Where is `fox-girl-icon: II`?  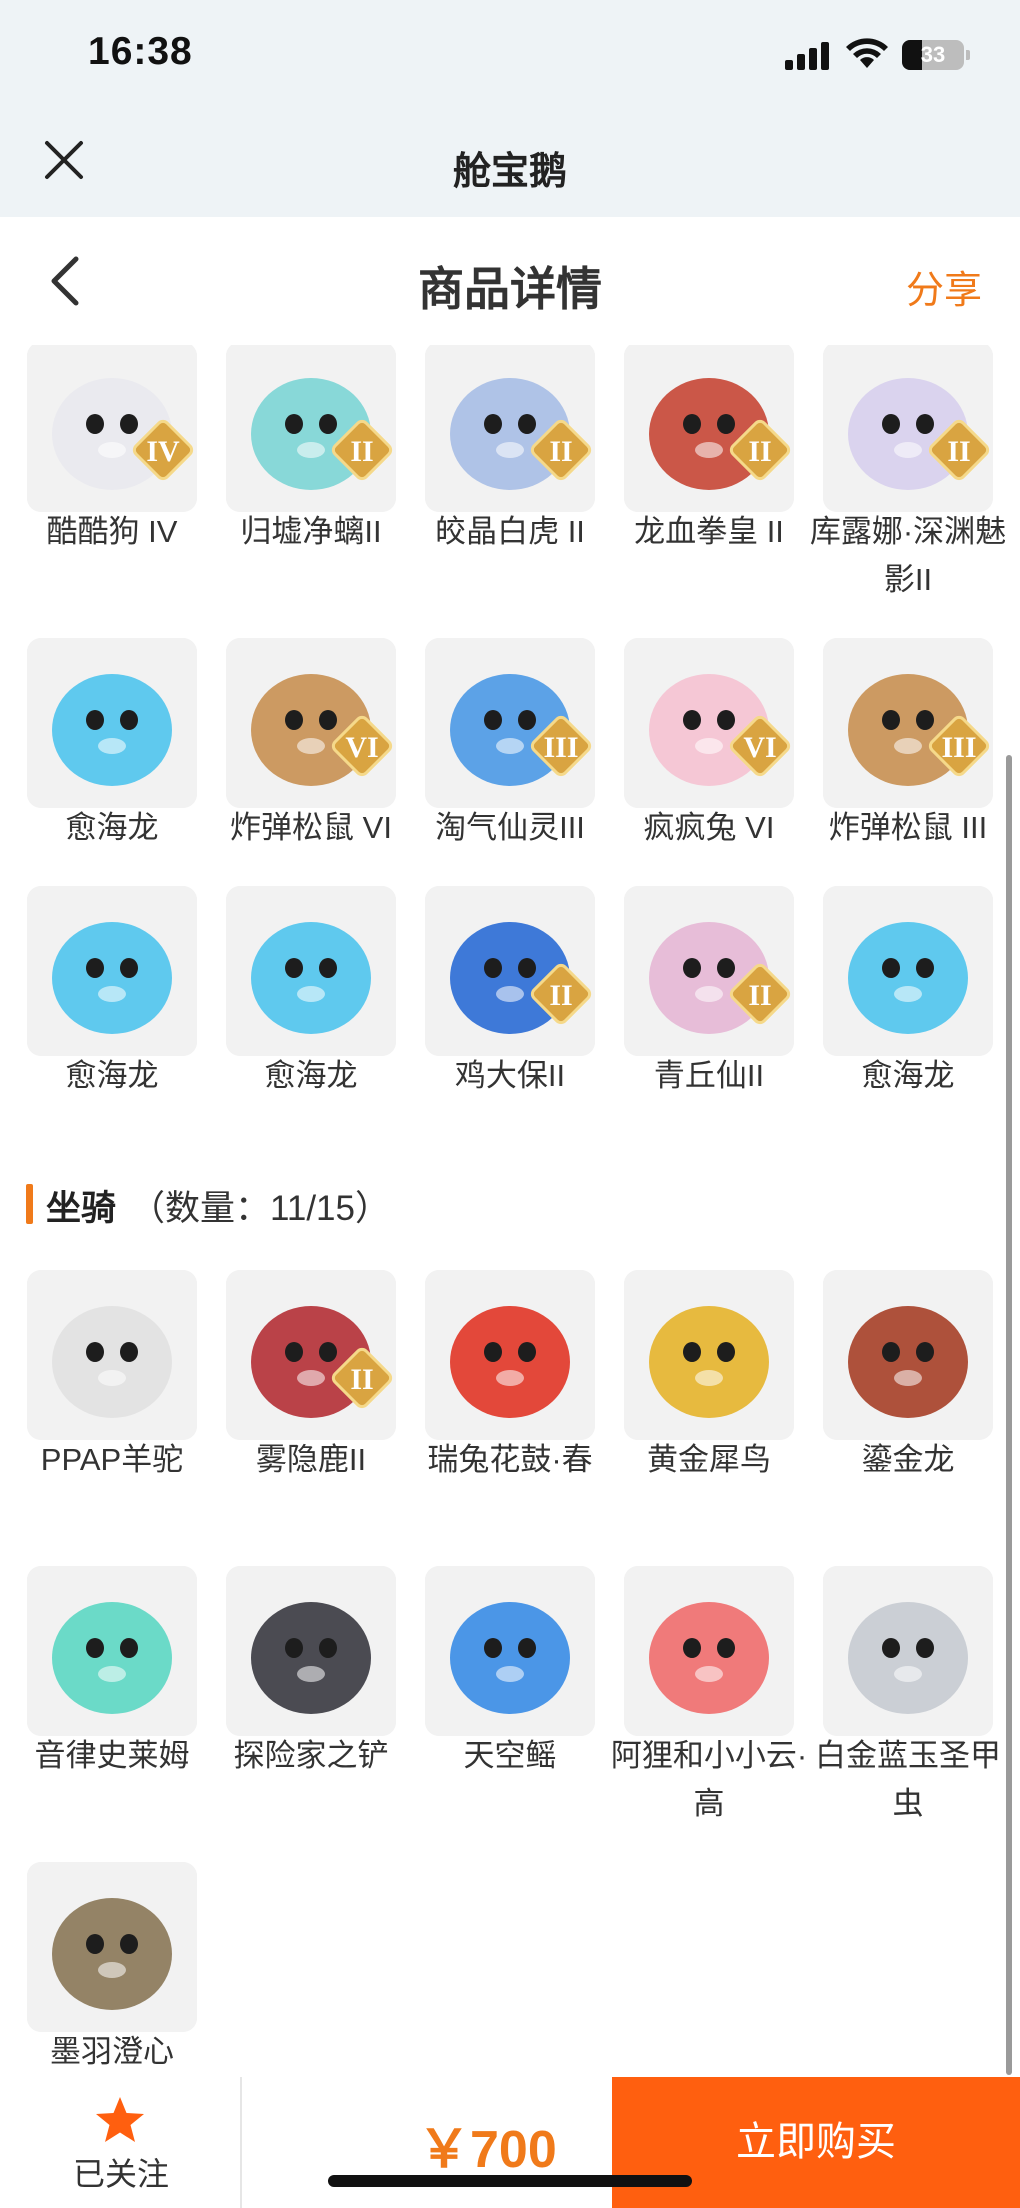 fox-girl-icon: II is located at coordinates (709, 971).